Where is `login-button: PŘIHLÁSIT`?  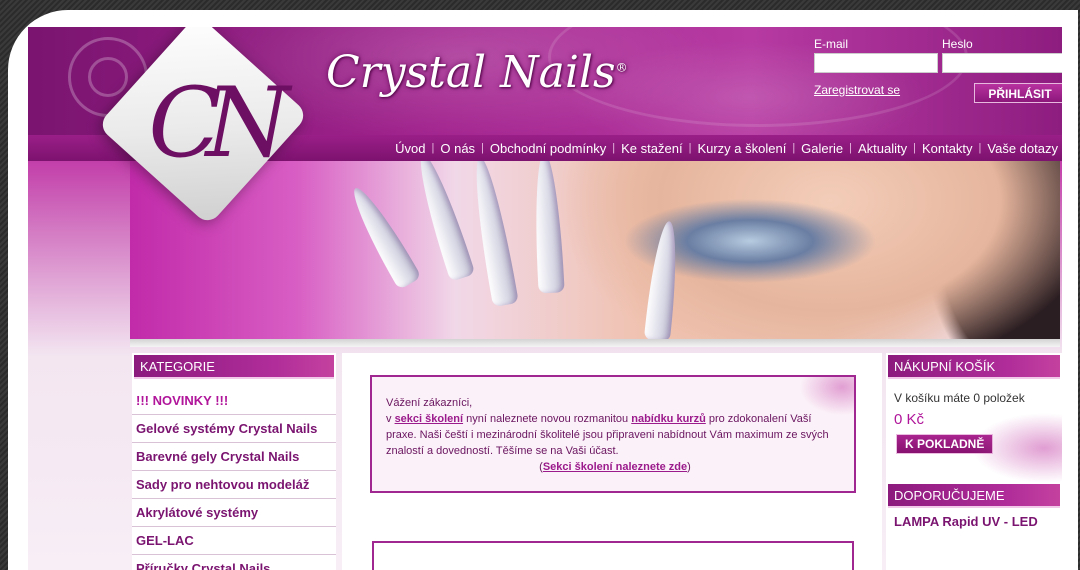 login-button: PŘIHLÁSIT is located at coordinates (1018, 93).